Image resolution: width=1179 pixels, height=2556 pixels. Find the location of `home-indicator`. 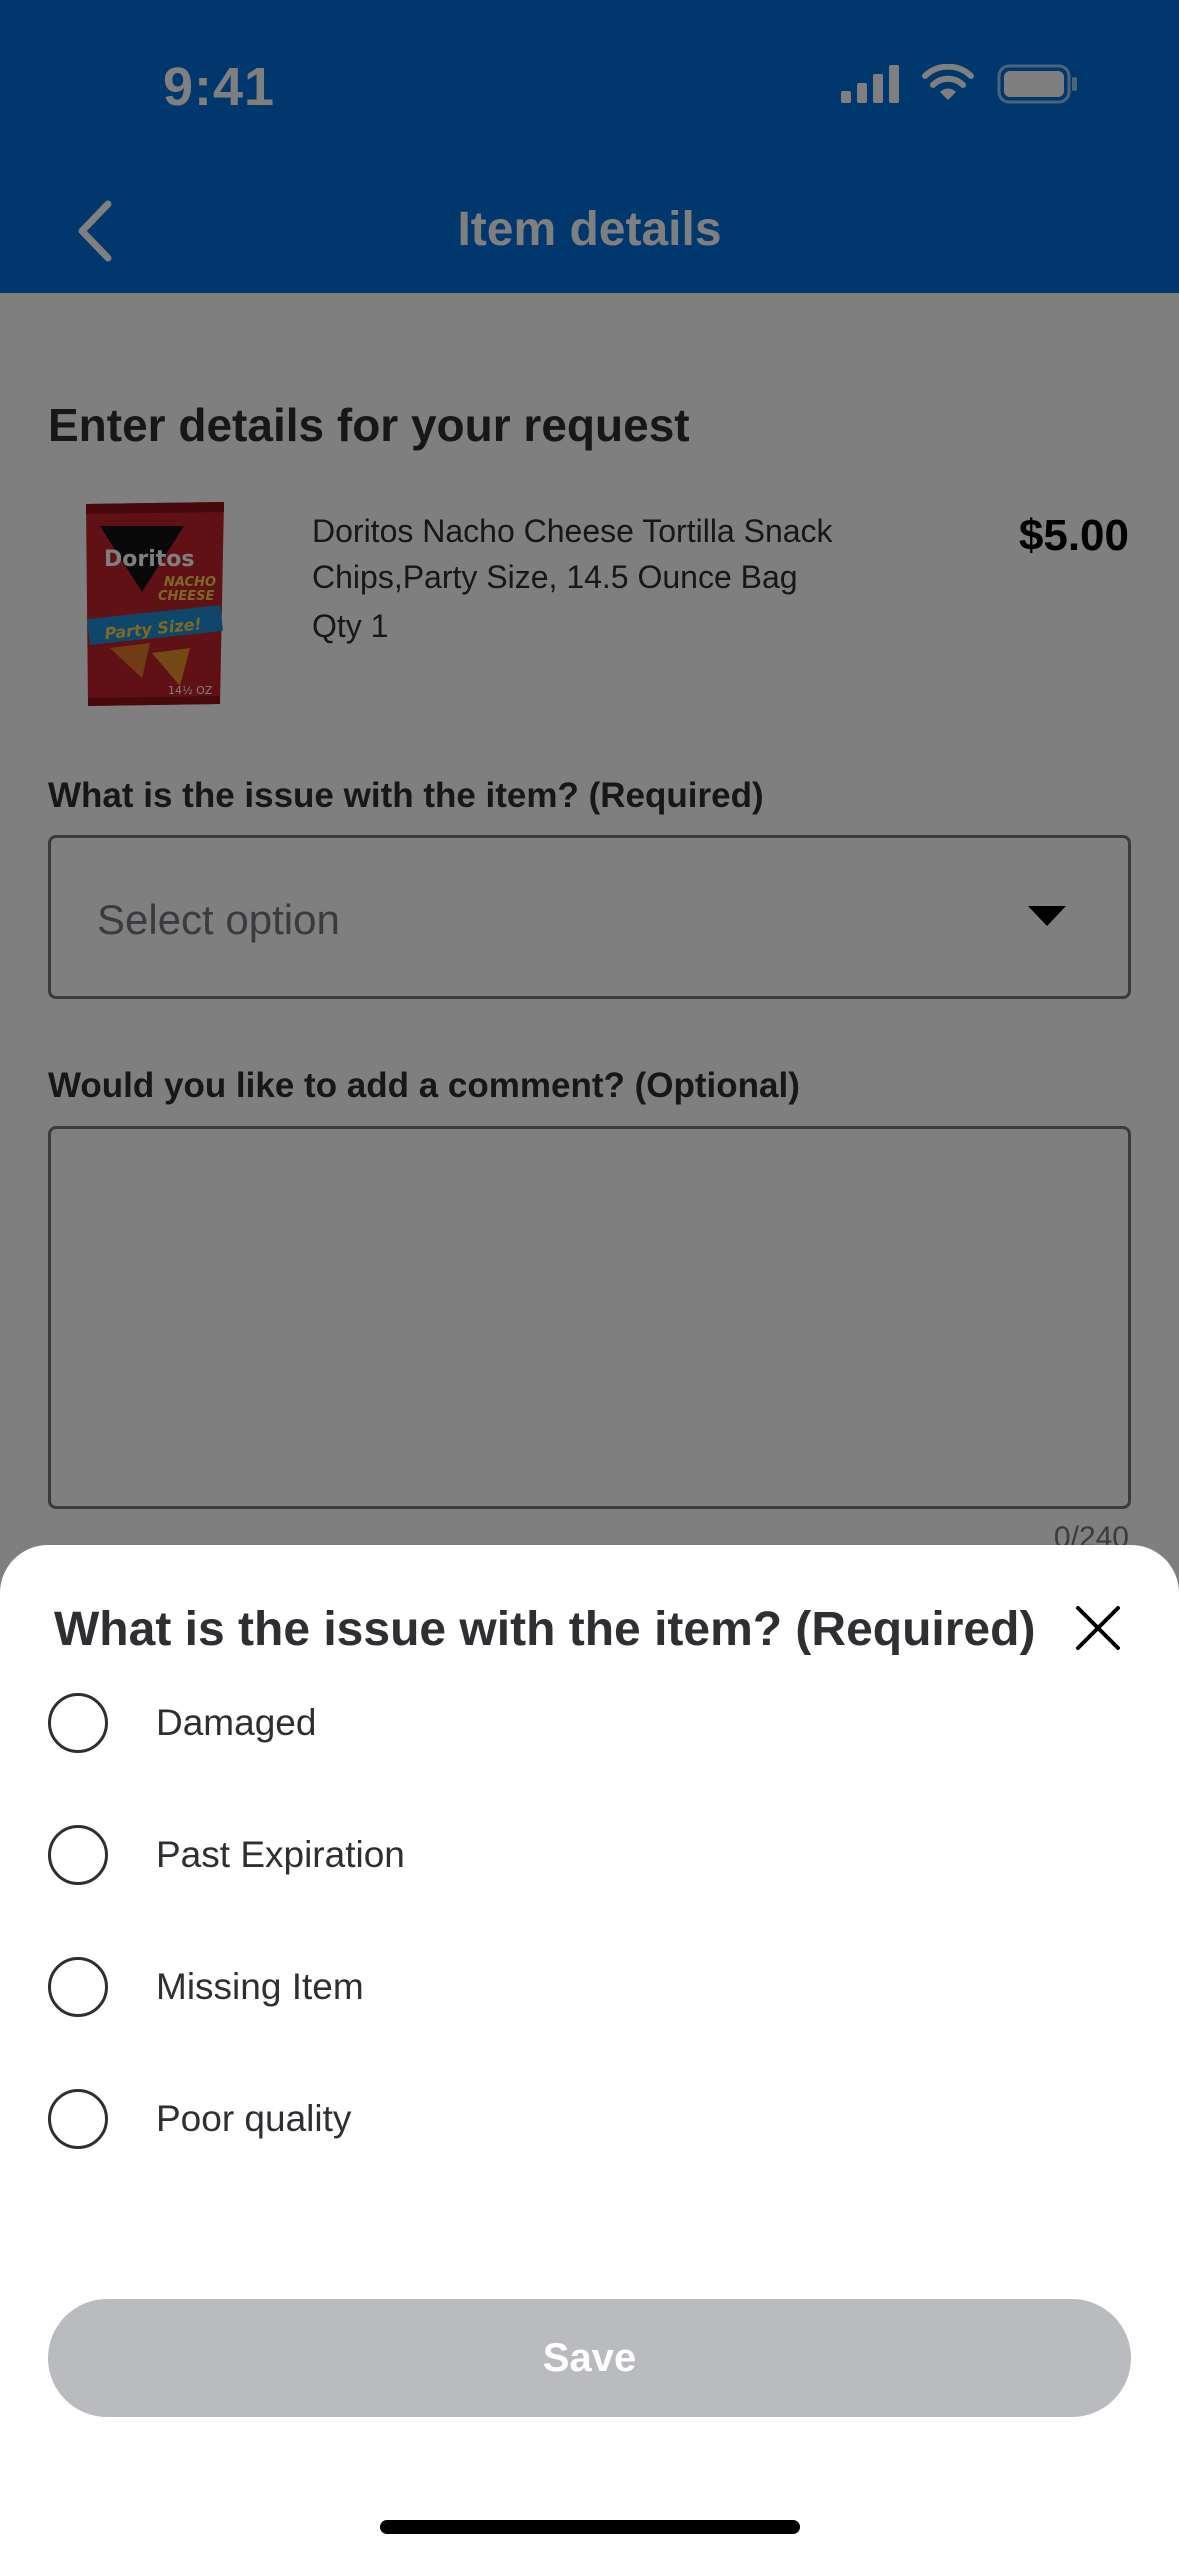

home-indicator is located at coordinates (590, 2527).